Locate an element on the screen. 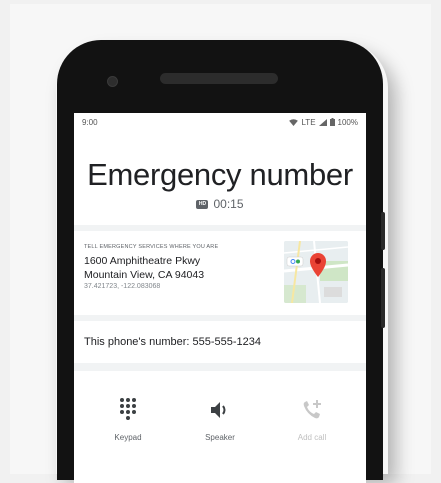  map-graphic is located at coordinates (316, 272).